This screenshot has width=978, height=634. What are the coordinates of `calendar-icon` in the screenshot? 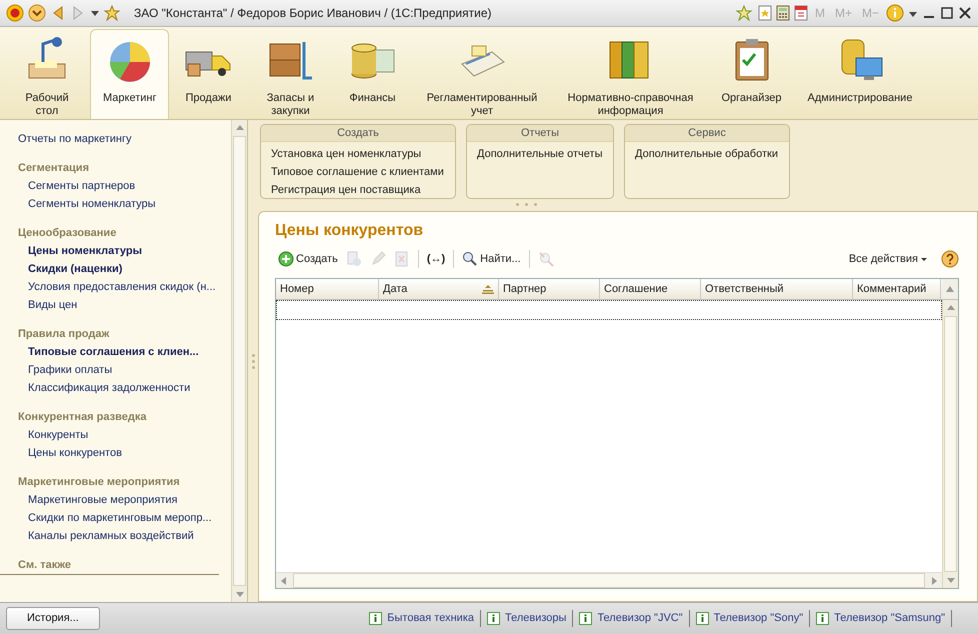 It's located at (801, 13).